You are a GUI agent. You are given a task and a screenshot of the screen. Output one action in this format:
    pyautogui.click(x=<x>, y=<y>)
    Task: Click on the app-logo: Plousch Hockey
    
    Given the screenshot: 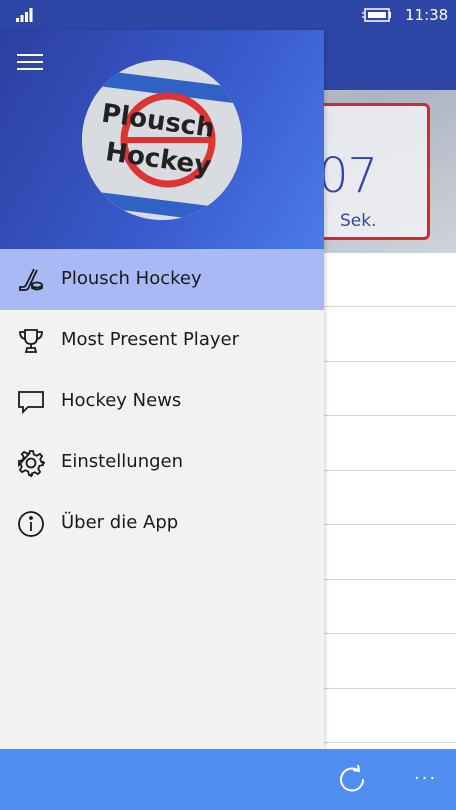 What is the action you would take?
    pyautogui.click(x=162, y=140)
    